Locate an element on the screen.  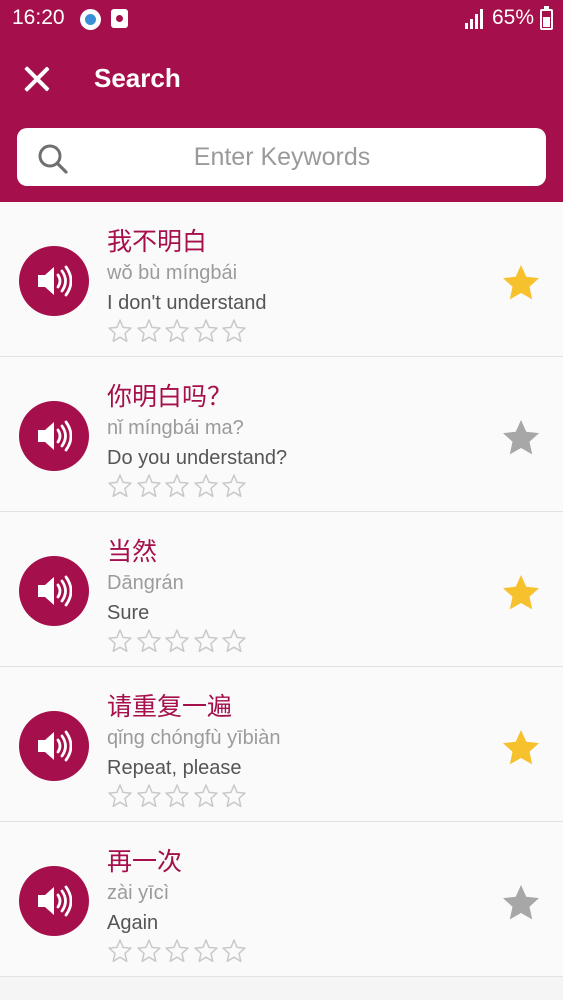
notification-app-icon is located at coordinates (90, 19).